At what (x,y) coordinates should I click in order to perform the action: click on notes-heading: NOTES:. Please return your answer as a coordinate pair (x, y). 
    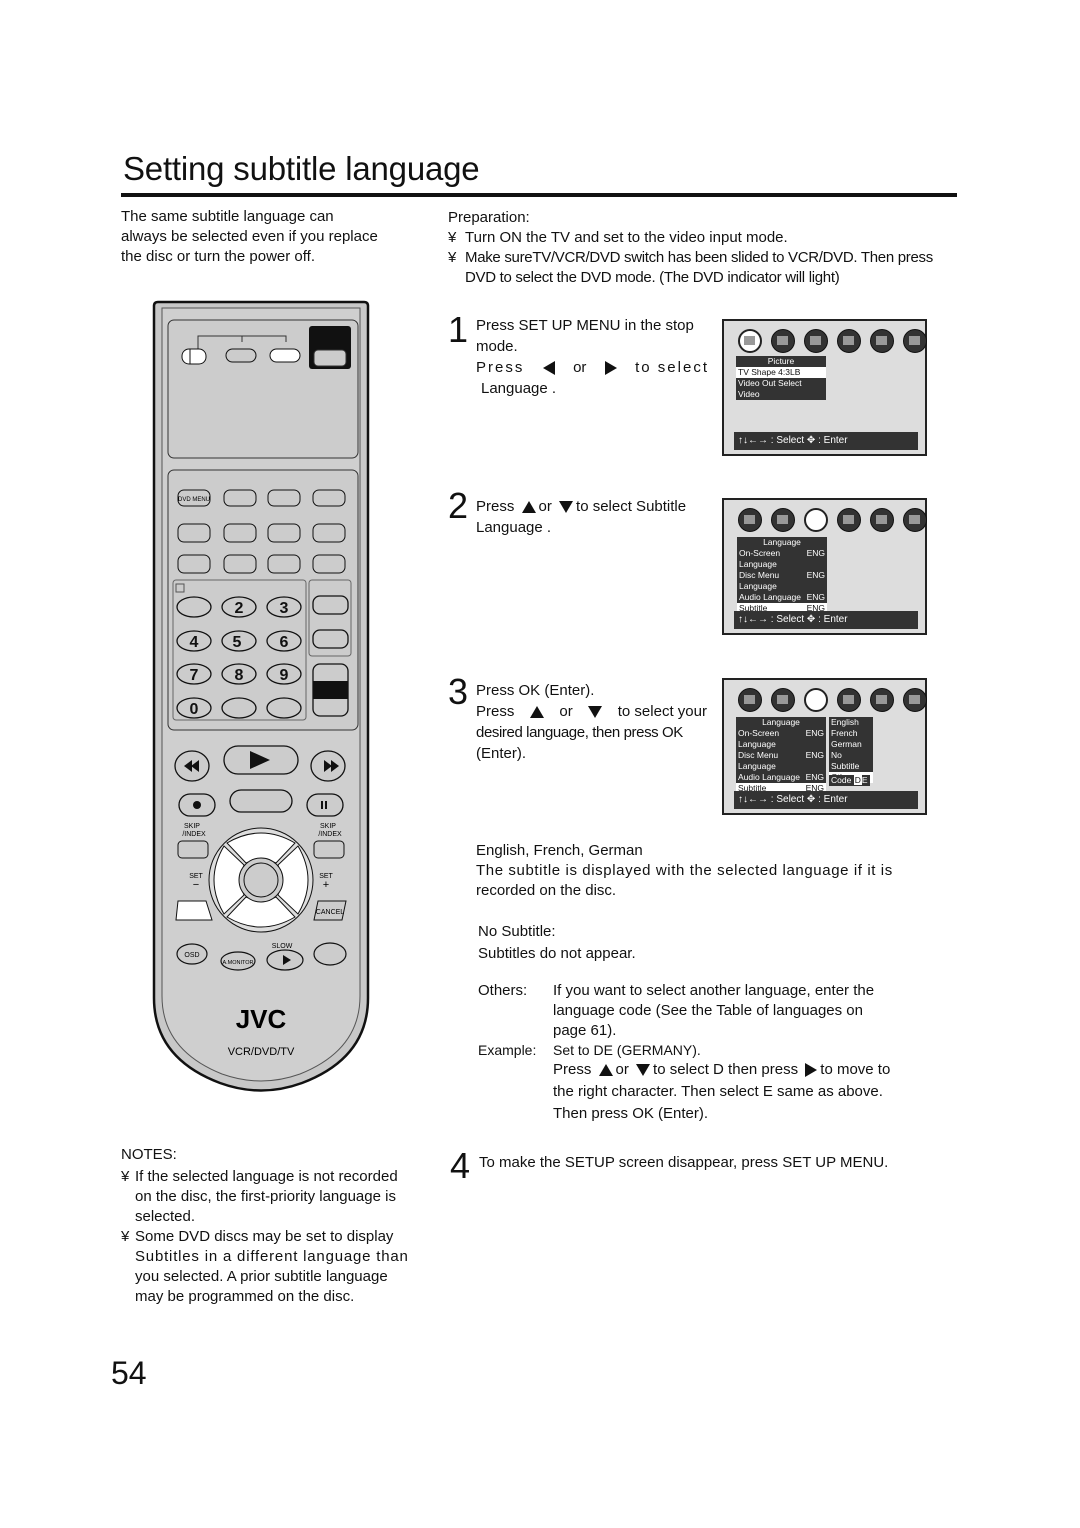
    Looking at the image, I should click on (149, 1154).